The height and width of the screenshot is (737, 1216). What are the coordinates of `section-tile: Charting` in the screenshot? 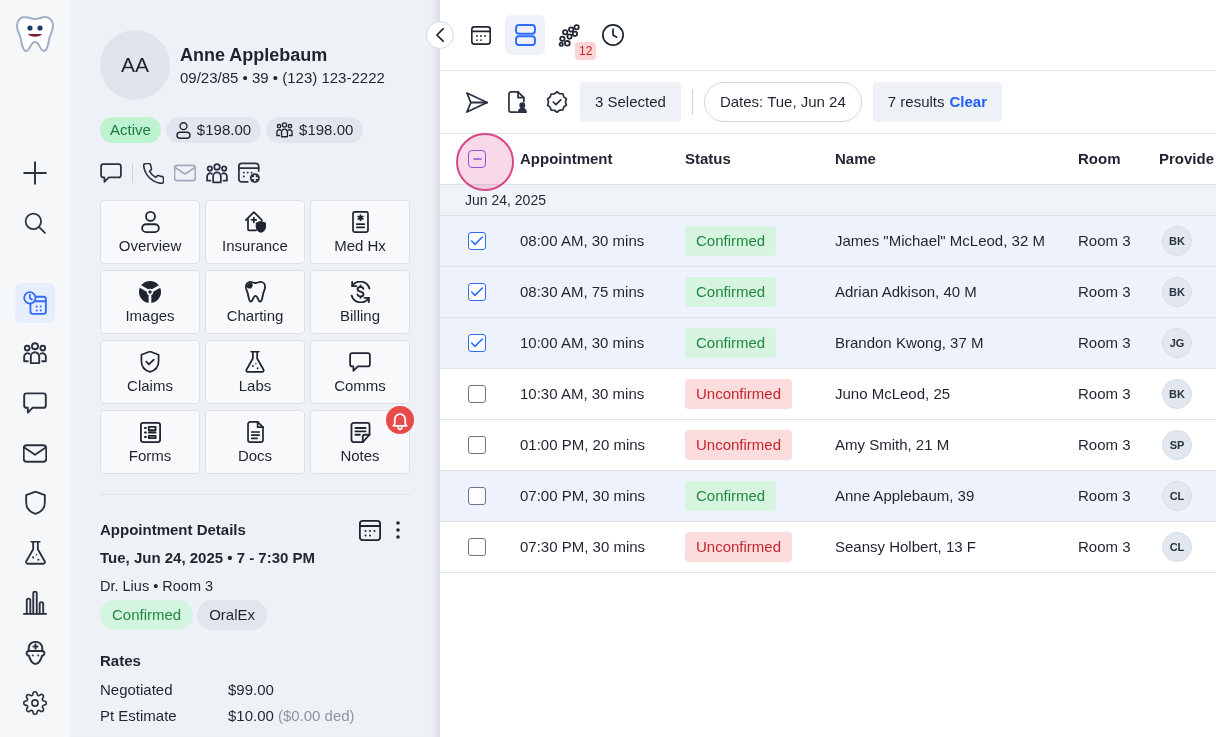 It's located at (255, 302).